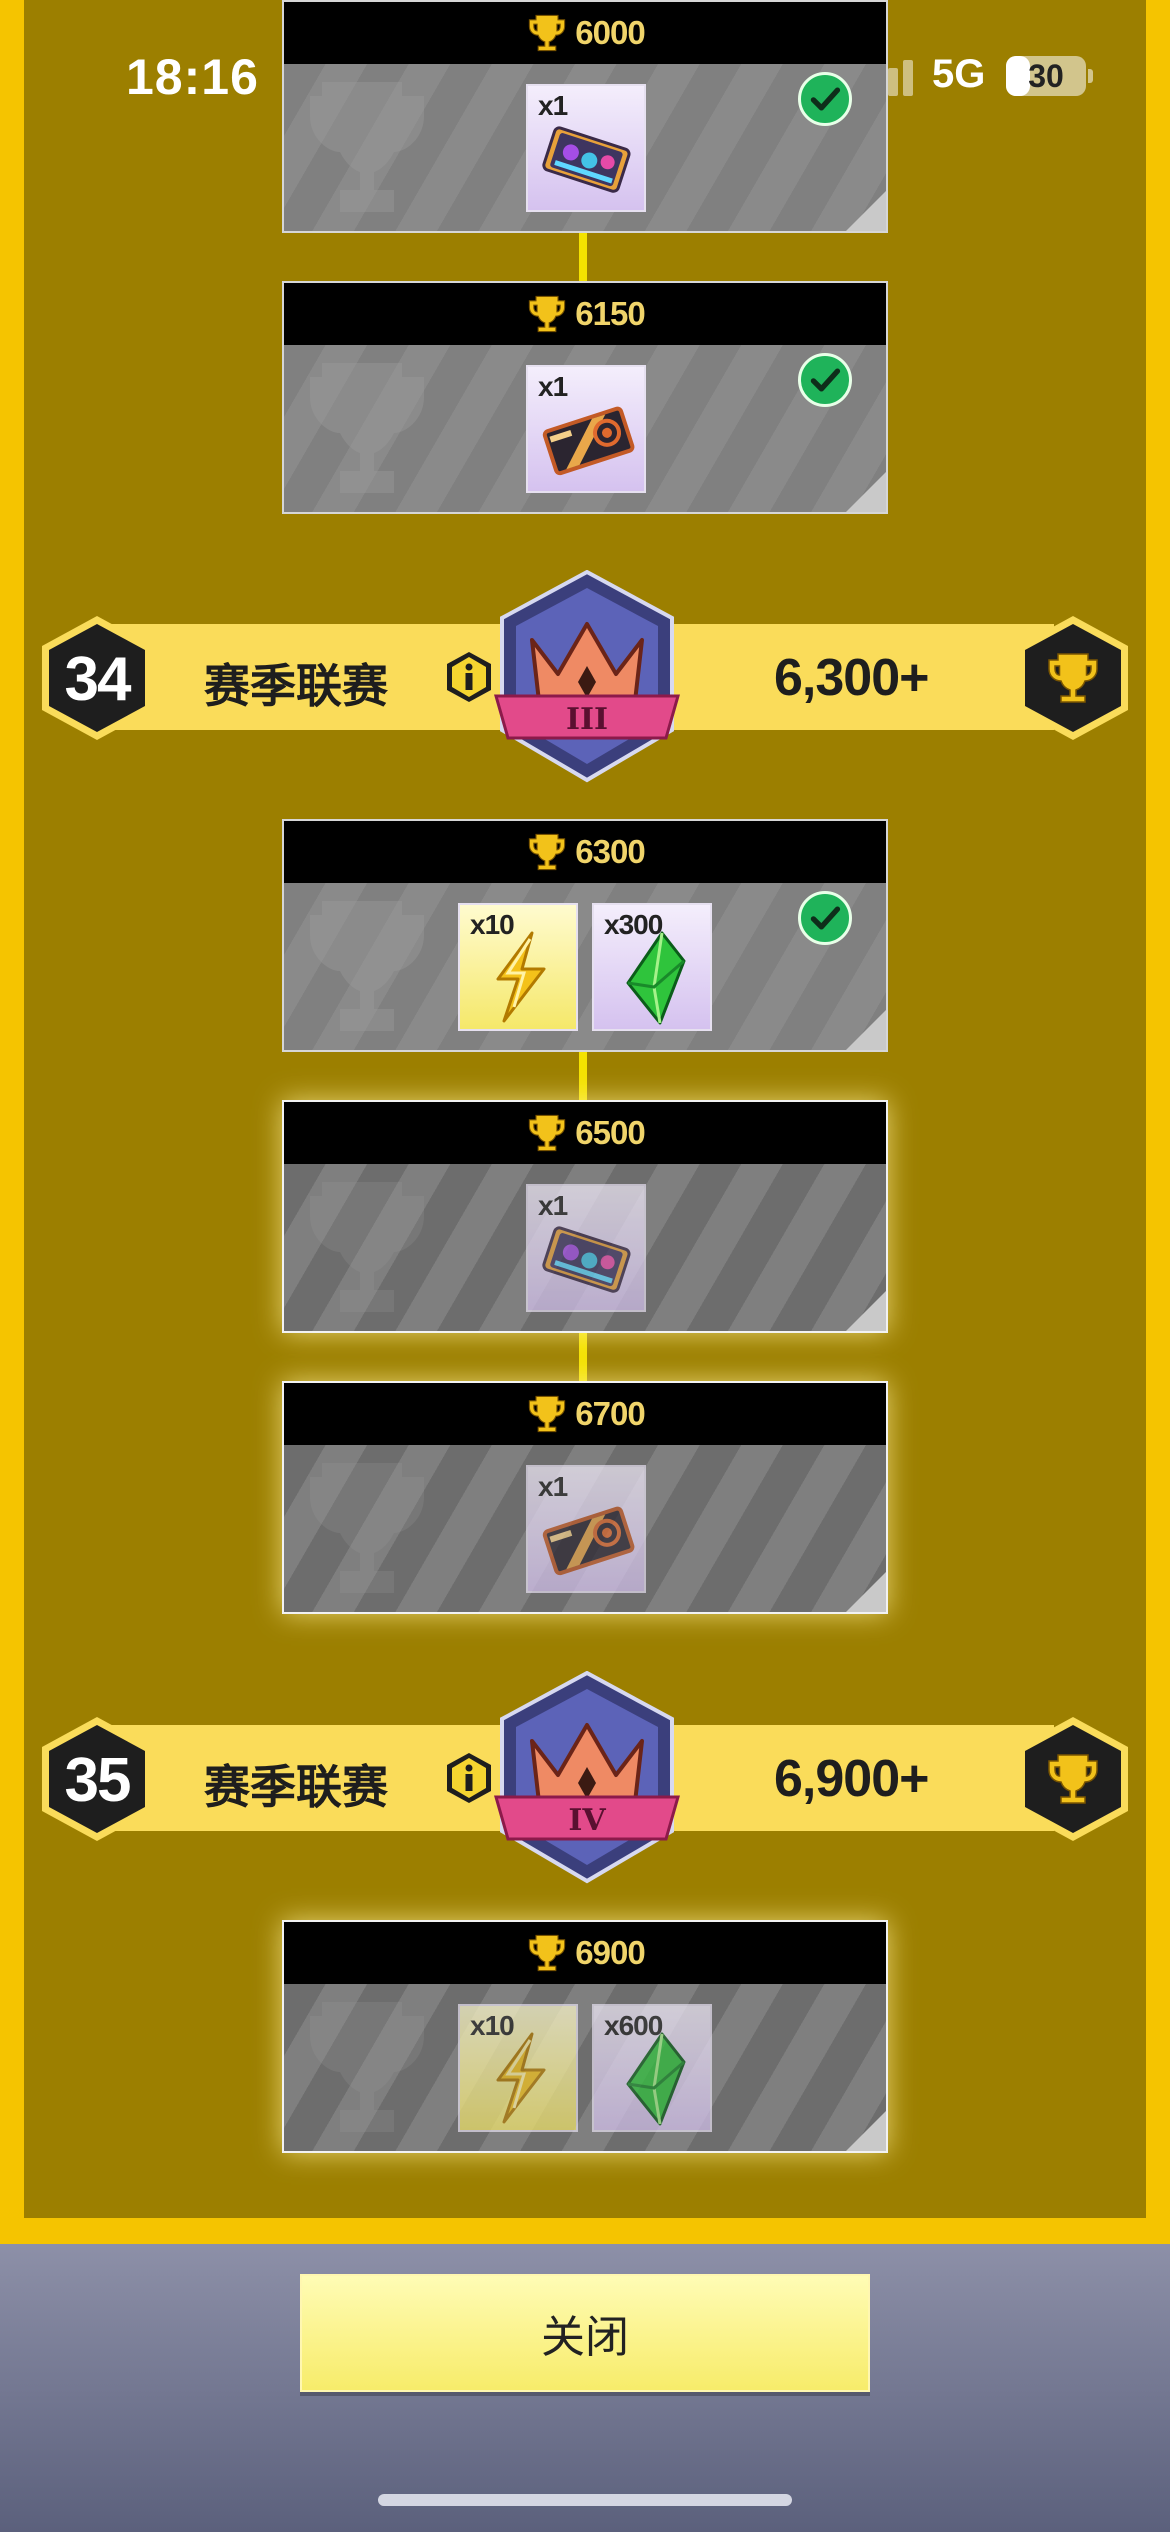 Image resolution: width=1170 pixels, height=2532 pixels. I want to click on status-time: 18:16, so click(192, 77).